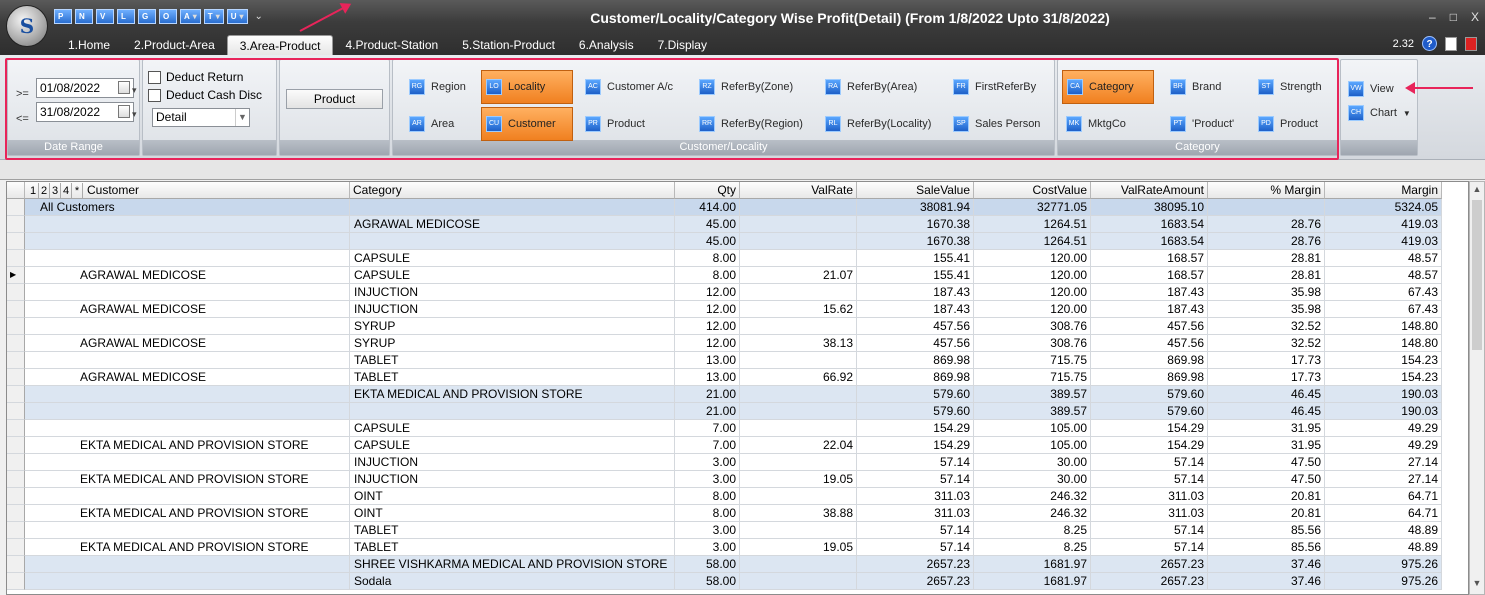  I want to click on quick-access-v-button: V, so click(105, 16).